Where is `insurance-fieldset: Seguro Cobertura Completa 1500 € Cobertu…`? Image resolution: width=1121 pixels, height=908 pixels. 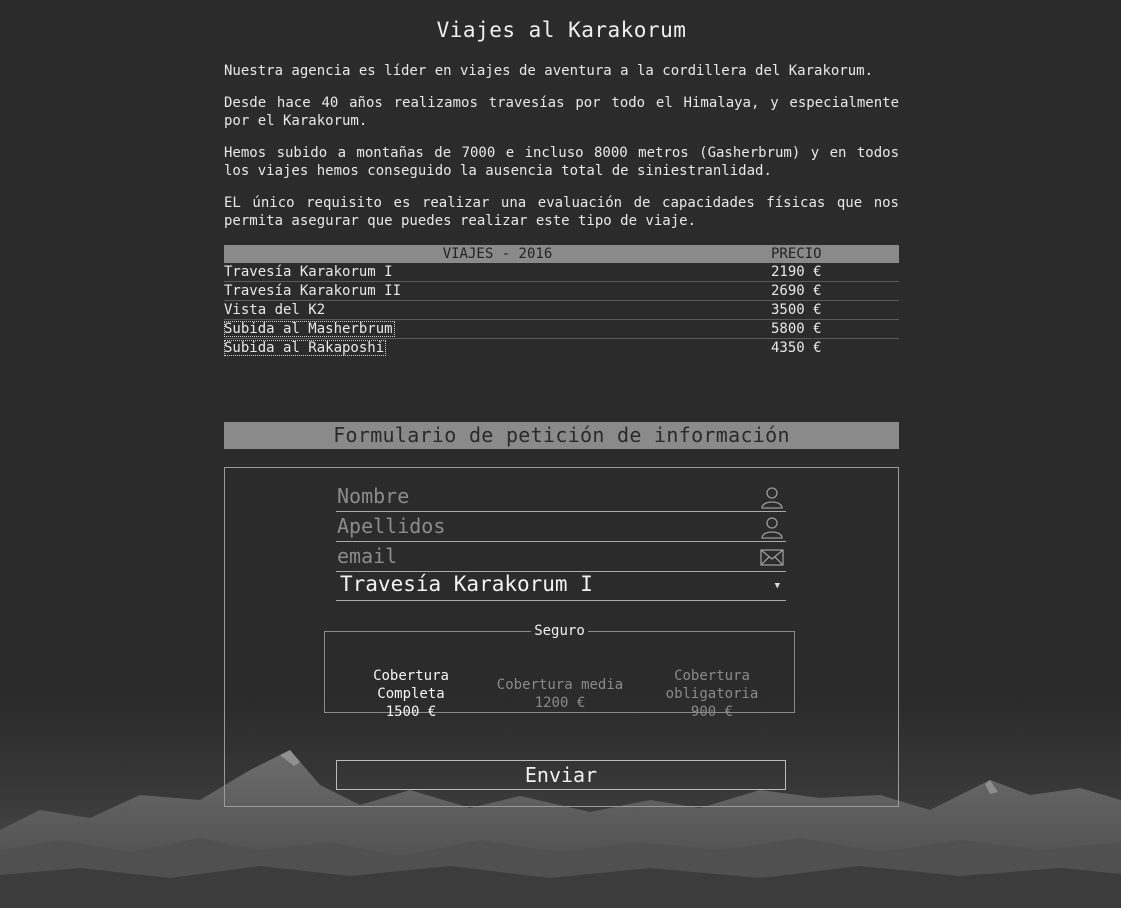
insurance-fieldset: Seguro Cobertura Completa 1500 € Cobertu… is located at coordinates (559, 671).